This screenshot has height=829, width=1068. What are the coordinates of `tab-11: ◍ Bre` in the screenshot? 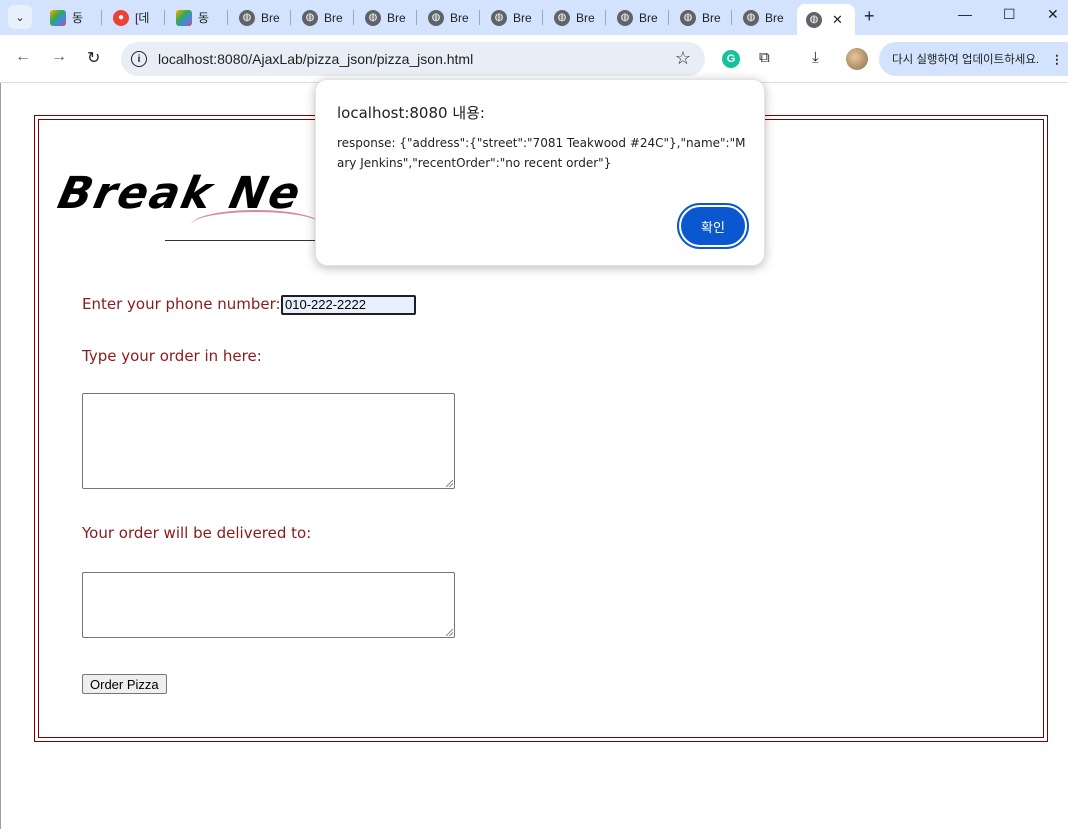 It's located at (695, 17).